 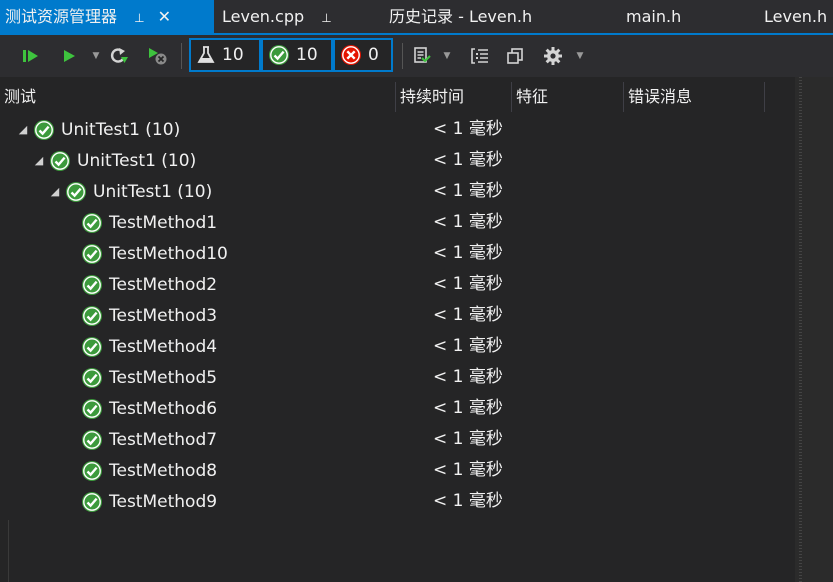 What do you see at coordinates (96, 56) in the screenshot?
I see `run-dropdown-arrow: ▼` at bounding box center [96, 56].